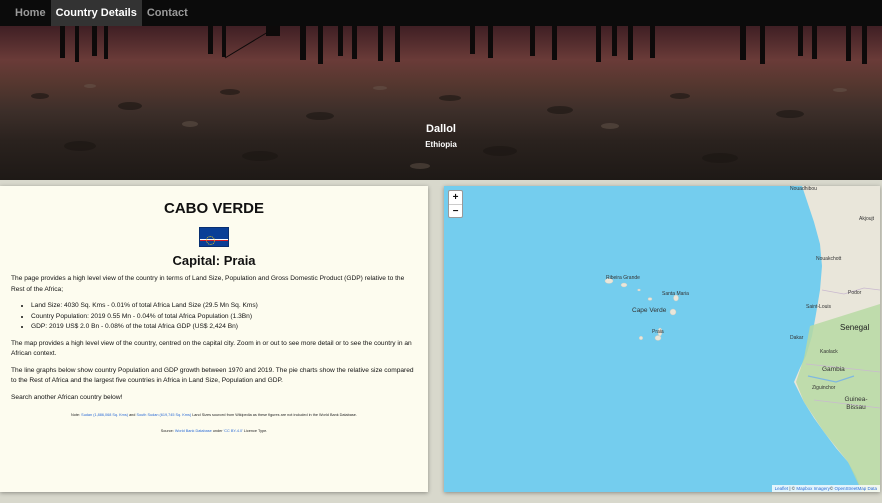 This screenshot has width=882, height=503. What do you see at coordinates (163, 415) in the screenshot?
I see `south-sudan-link: South Sudan (619,745 Sq. Kms)` at bounding box center [163, 415].